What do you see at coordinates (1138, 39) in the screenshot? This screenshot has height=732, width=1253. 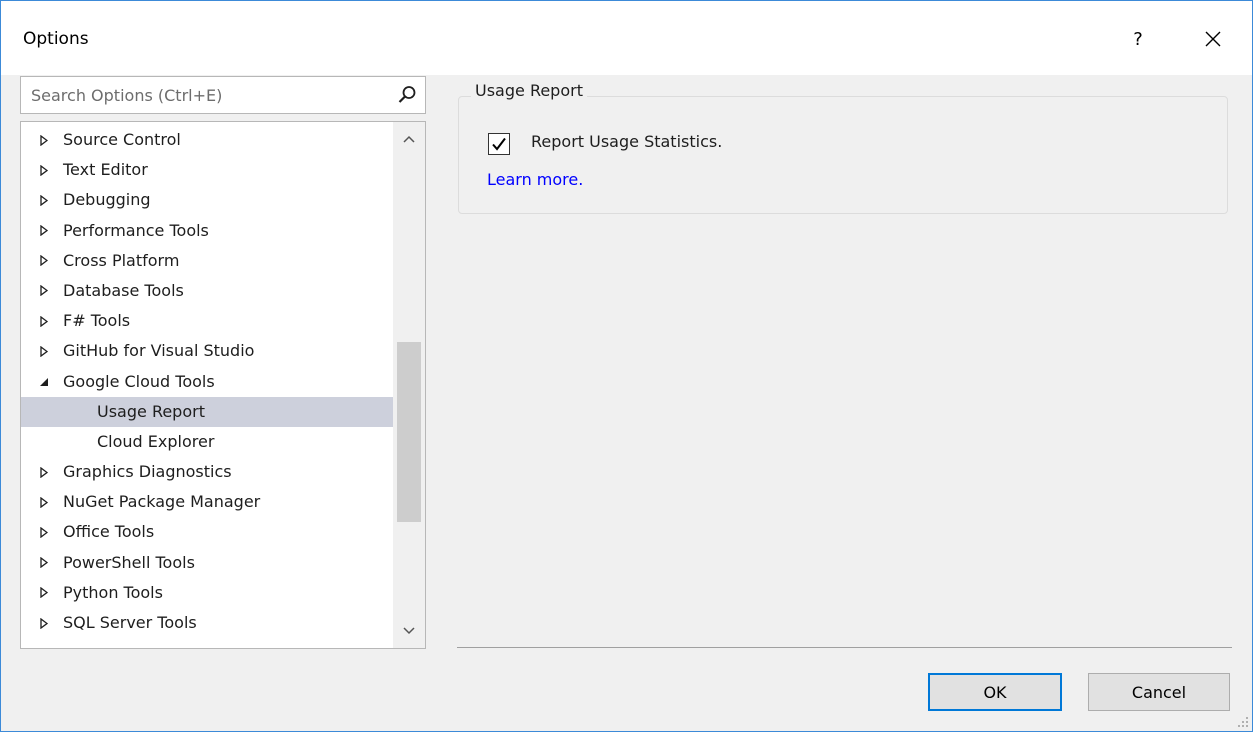 I see `help-button: ?` at bounding box center [1138, 39].